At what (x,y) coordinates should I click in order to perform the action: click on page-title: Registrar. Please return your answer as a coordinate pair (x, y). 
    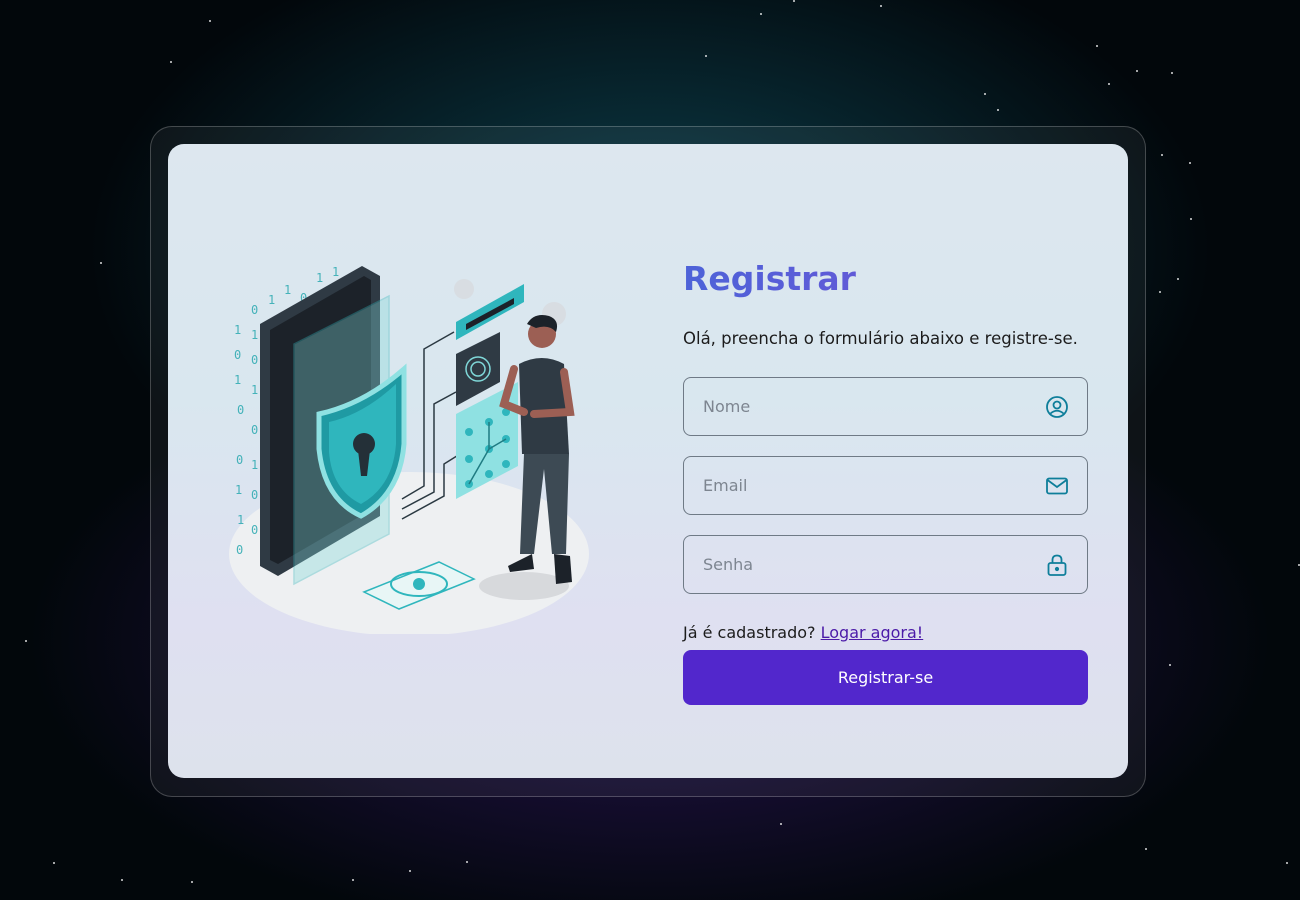
    Looking at the image, I should click on (885, 279).